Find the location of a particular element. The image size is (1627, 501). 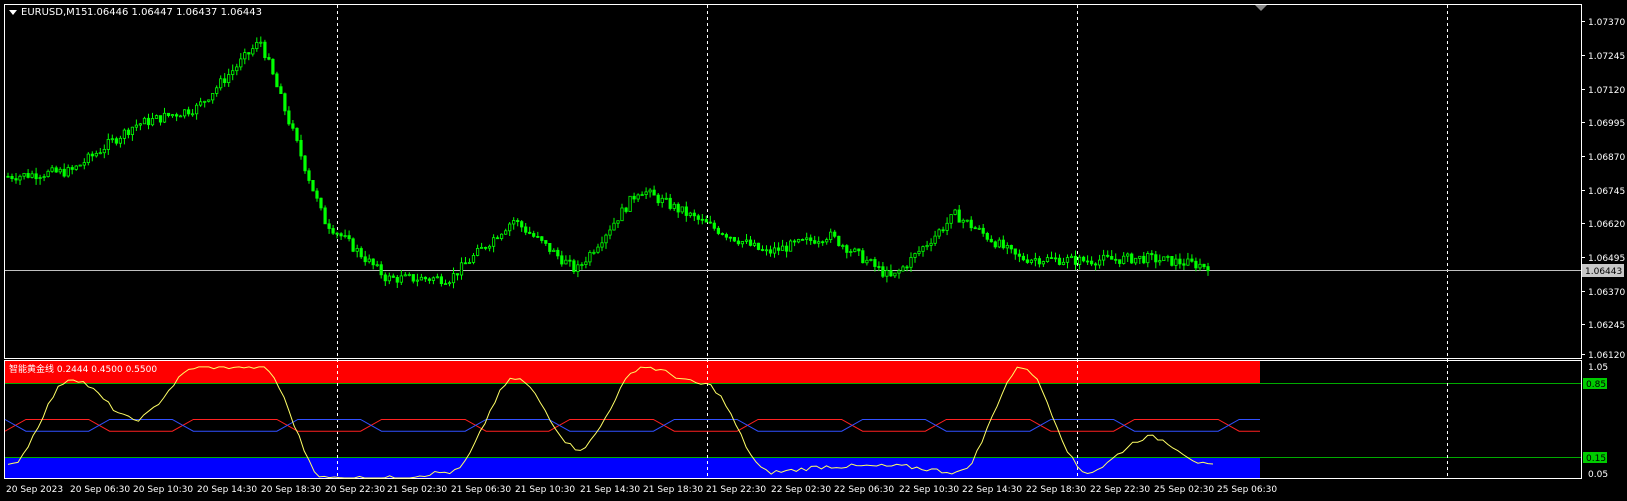

ohlc-values: 1.06446 1.06447 1.06437 1.06443 is located at coordinates (174, 12).